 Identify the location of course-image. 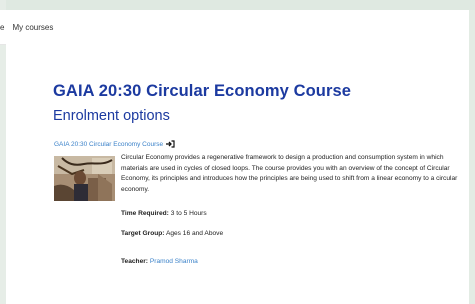
(84, 178).